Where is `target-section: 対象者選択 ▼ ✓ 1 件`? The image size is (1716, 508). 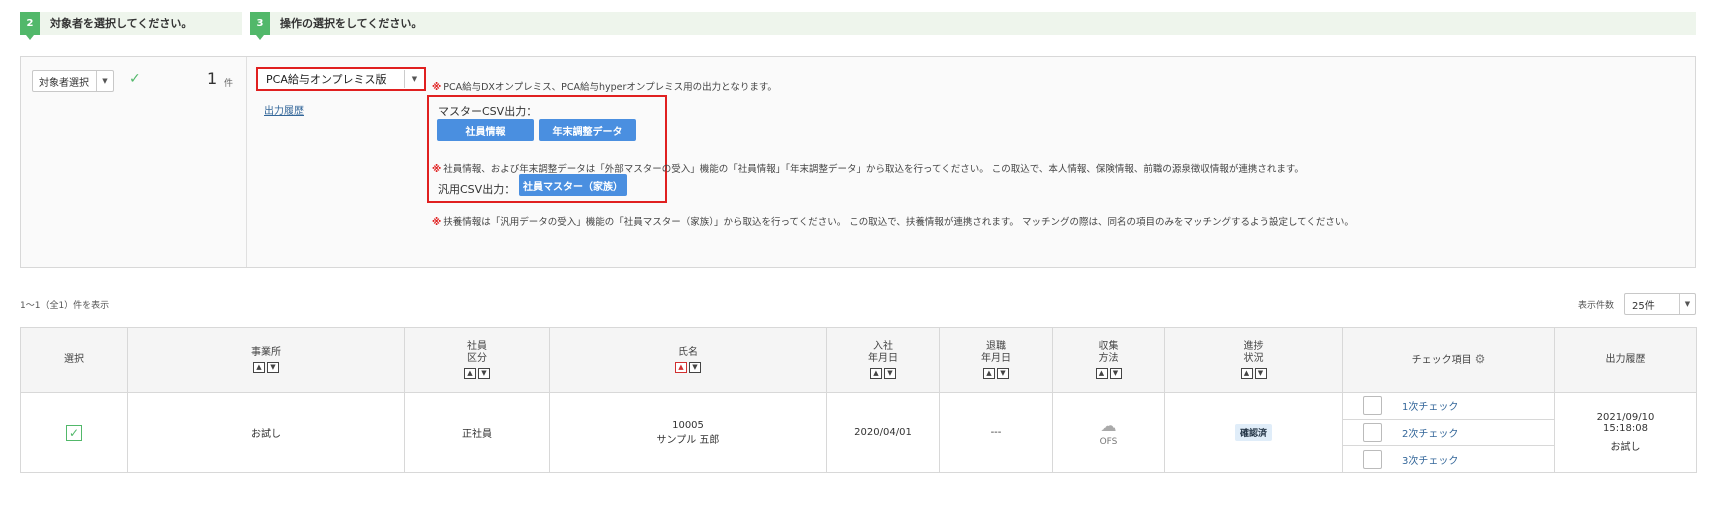
target-section: 対象者選択 ▼ ✓ 1 件 is located at coordinates (134, 162).